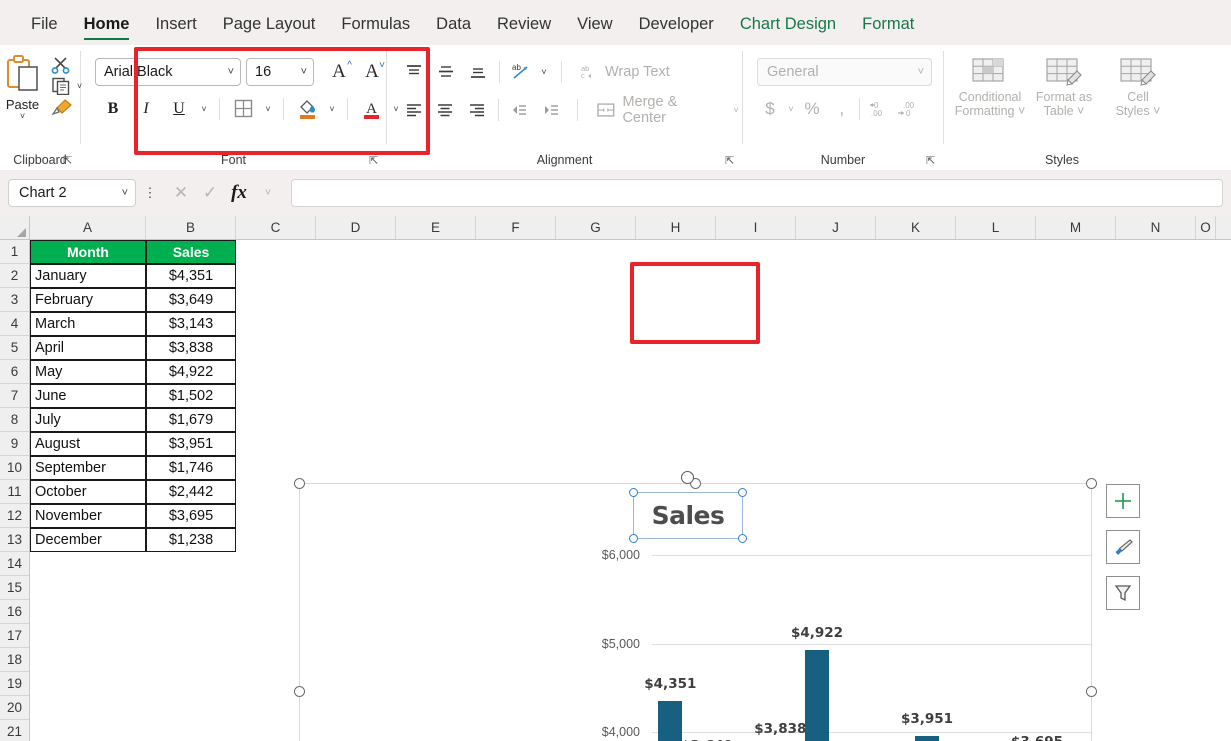 This screenshot has width=1231, height=741. Describe the element at coordinates (276, 227) in the screenshot. I see `column-header-C: C` at that location.